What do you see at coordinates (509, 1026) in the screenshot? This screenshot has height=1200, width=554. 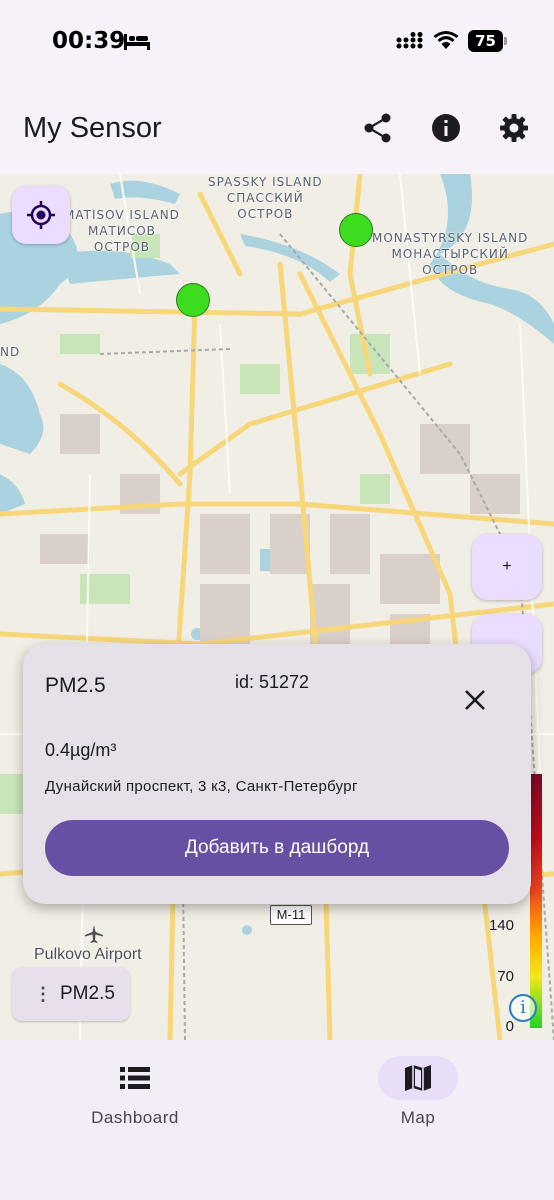 I see `legend-tick: 0` at bounding box center [509, 1026].